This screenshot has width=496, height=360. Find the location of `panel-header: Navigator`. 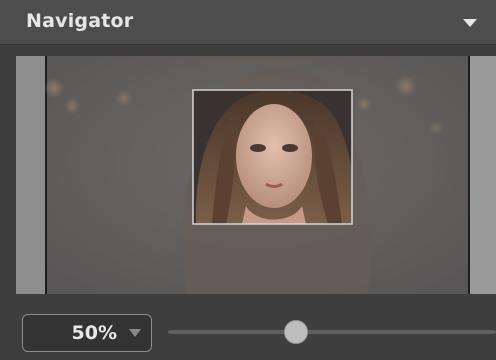

panel-header: Navigator is located at coordinates (248, 22).